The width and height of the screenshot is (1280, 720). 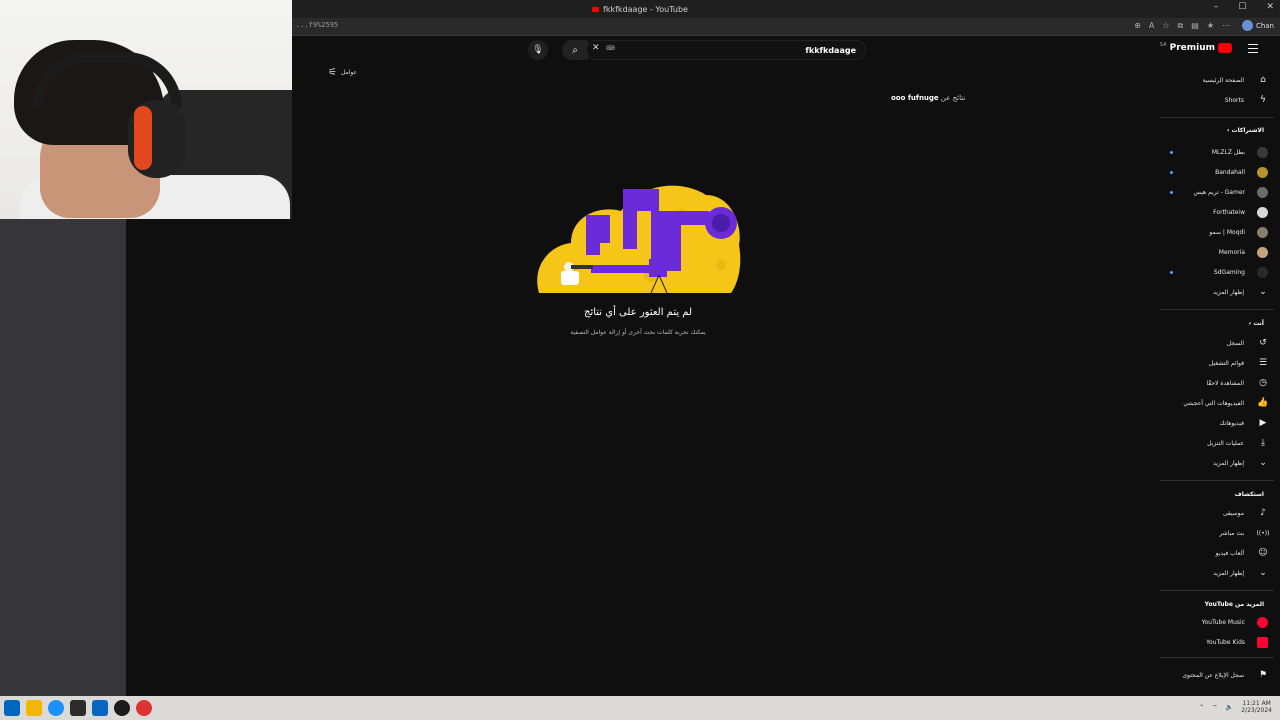 I want to click on search-icon: ⌕, so click(x=575, y=50).